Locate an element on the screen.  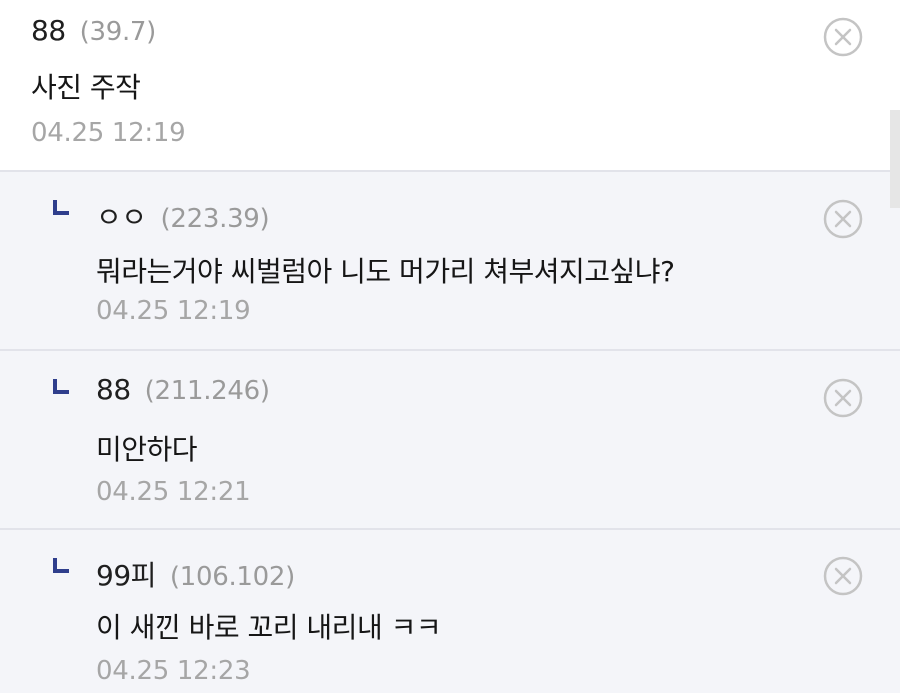
comment-nickname: ㅇㅇ is located at coordinates (121, 216).